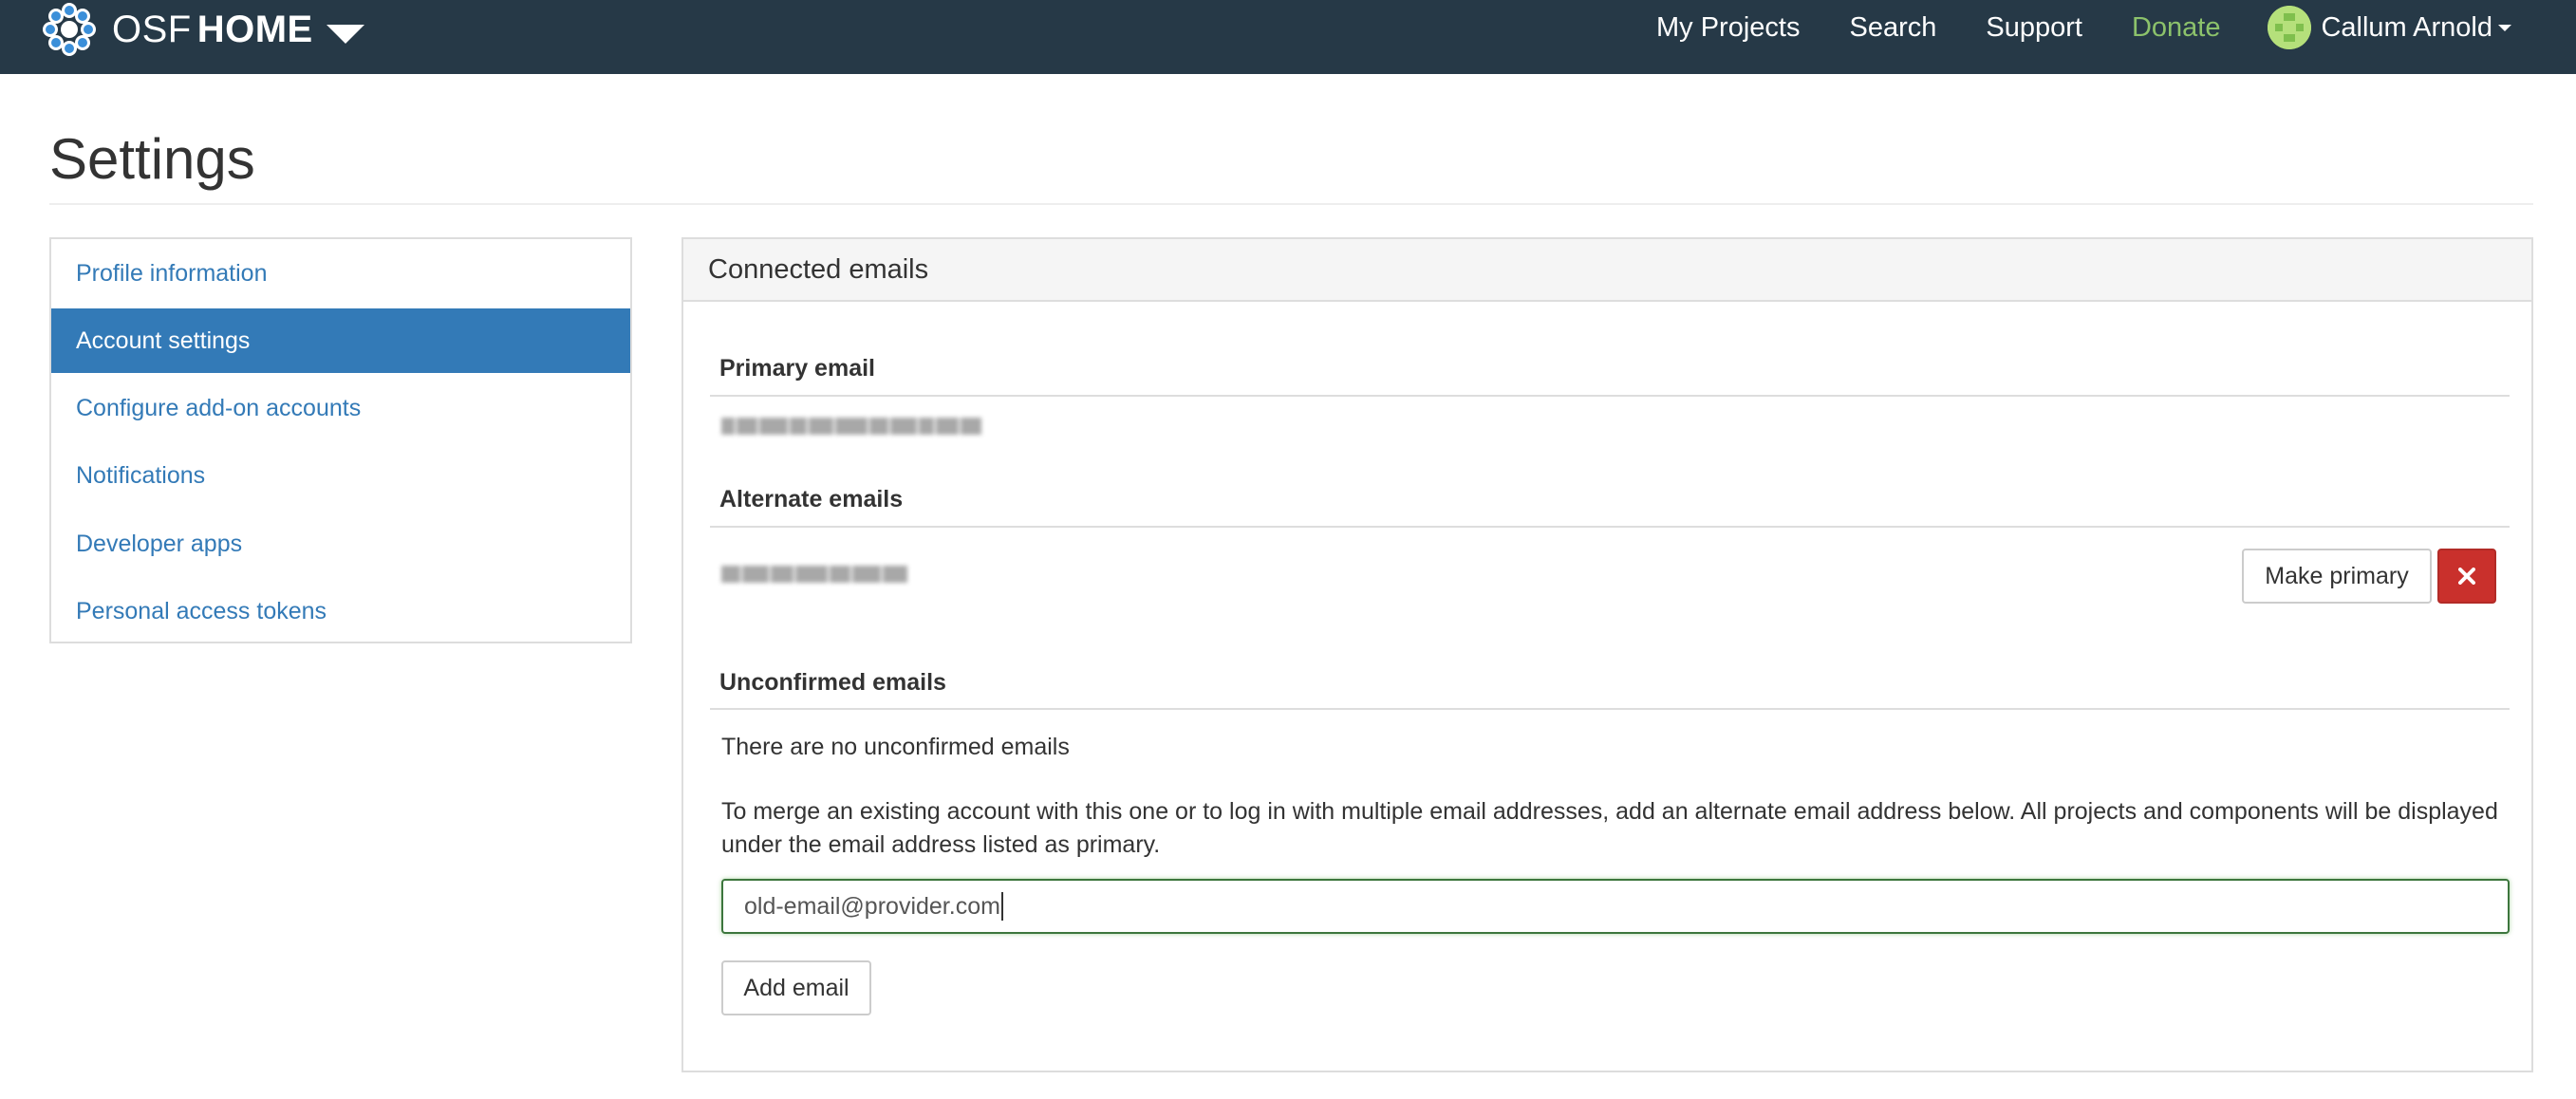 This screenshot has width=2576, height=1099. I want to click on nav-donate: Donate, so click(2176, 28).